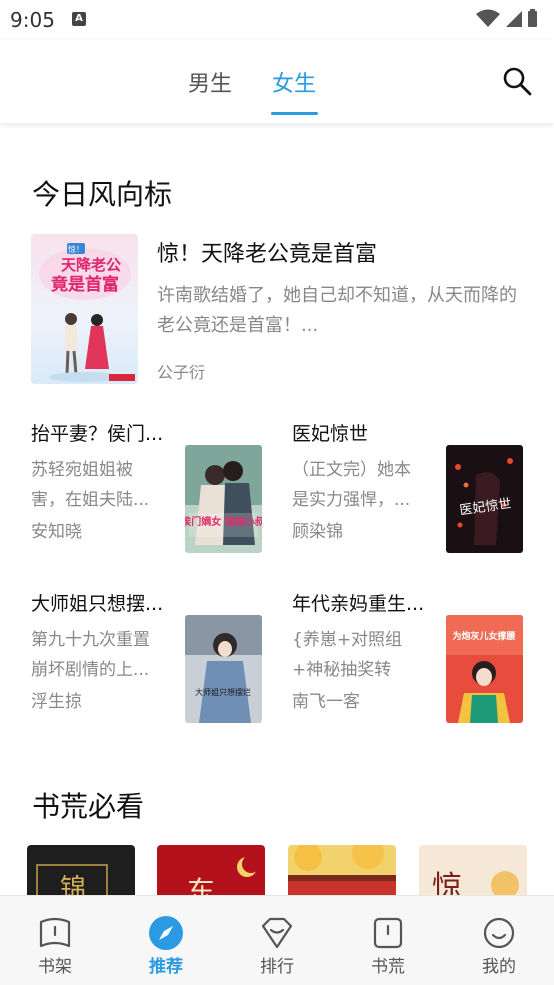 The image size is (554, 985). What do you see at coordinates (412, 486) in the screenshot?
I see `book-card: 医妃惊世 （正文完）她本是实力强悍，... 顾染锦 医妃惊世` at bounding box center [412, 486].